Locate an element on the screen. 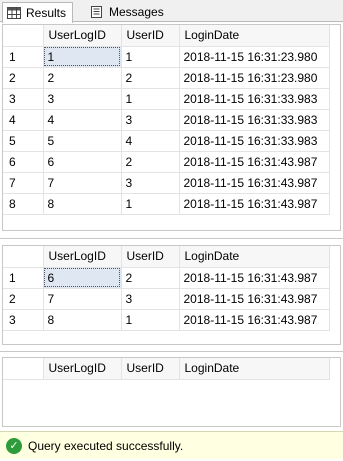 The width and height of the screenshot is (343, 461). row-number: 6 is located at coordinates (23, 162).